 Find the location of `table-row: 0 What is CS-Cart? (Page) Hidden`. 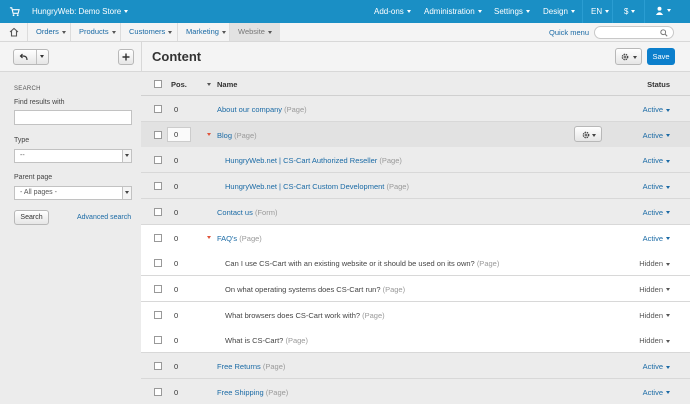

table-row: 0 What is CS-Cart? (Page) Hidden is located at coordinates (415, 340).